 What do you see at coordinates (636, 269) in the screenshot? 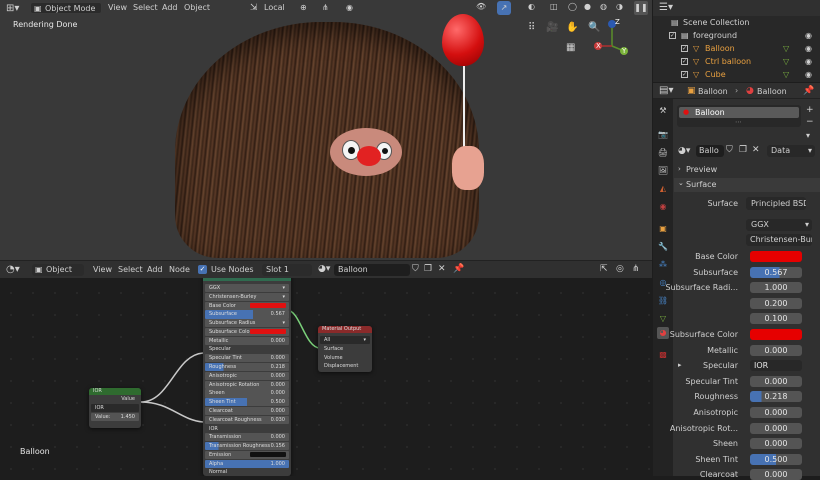
I see `snap-toggle-icon: ⋔` at bounding box center [636, 269].